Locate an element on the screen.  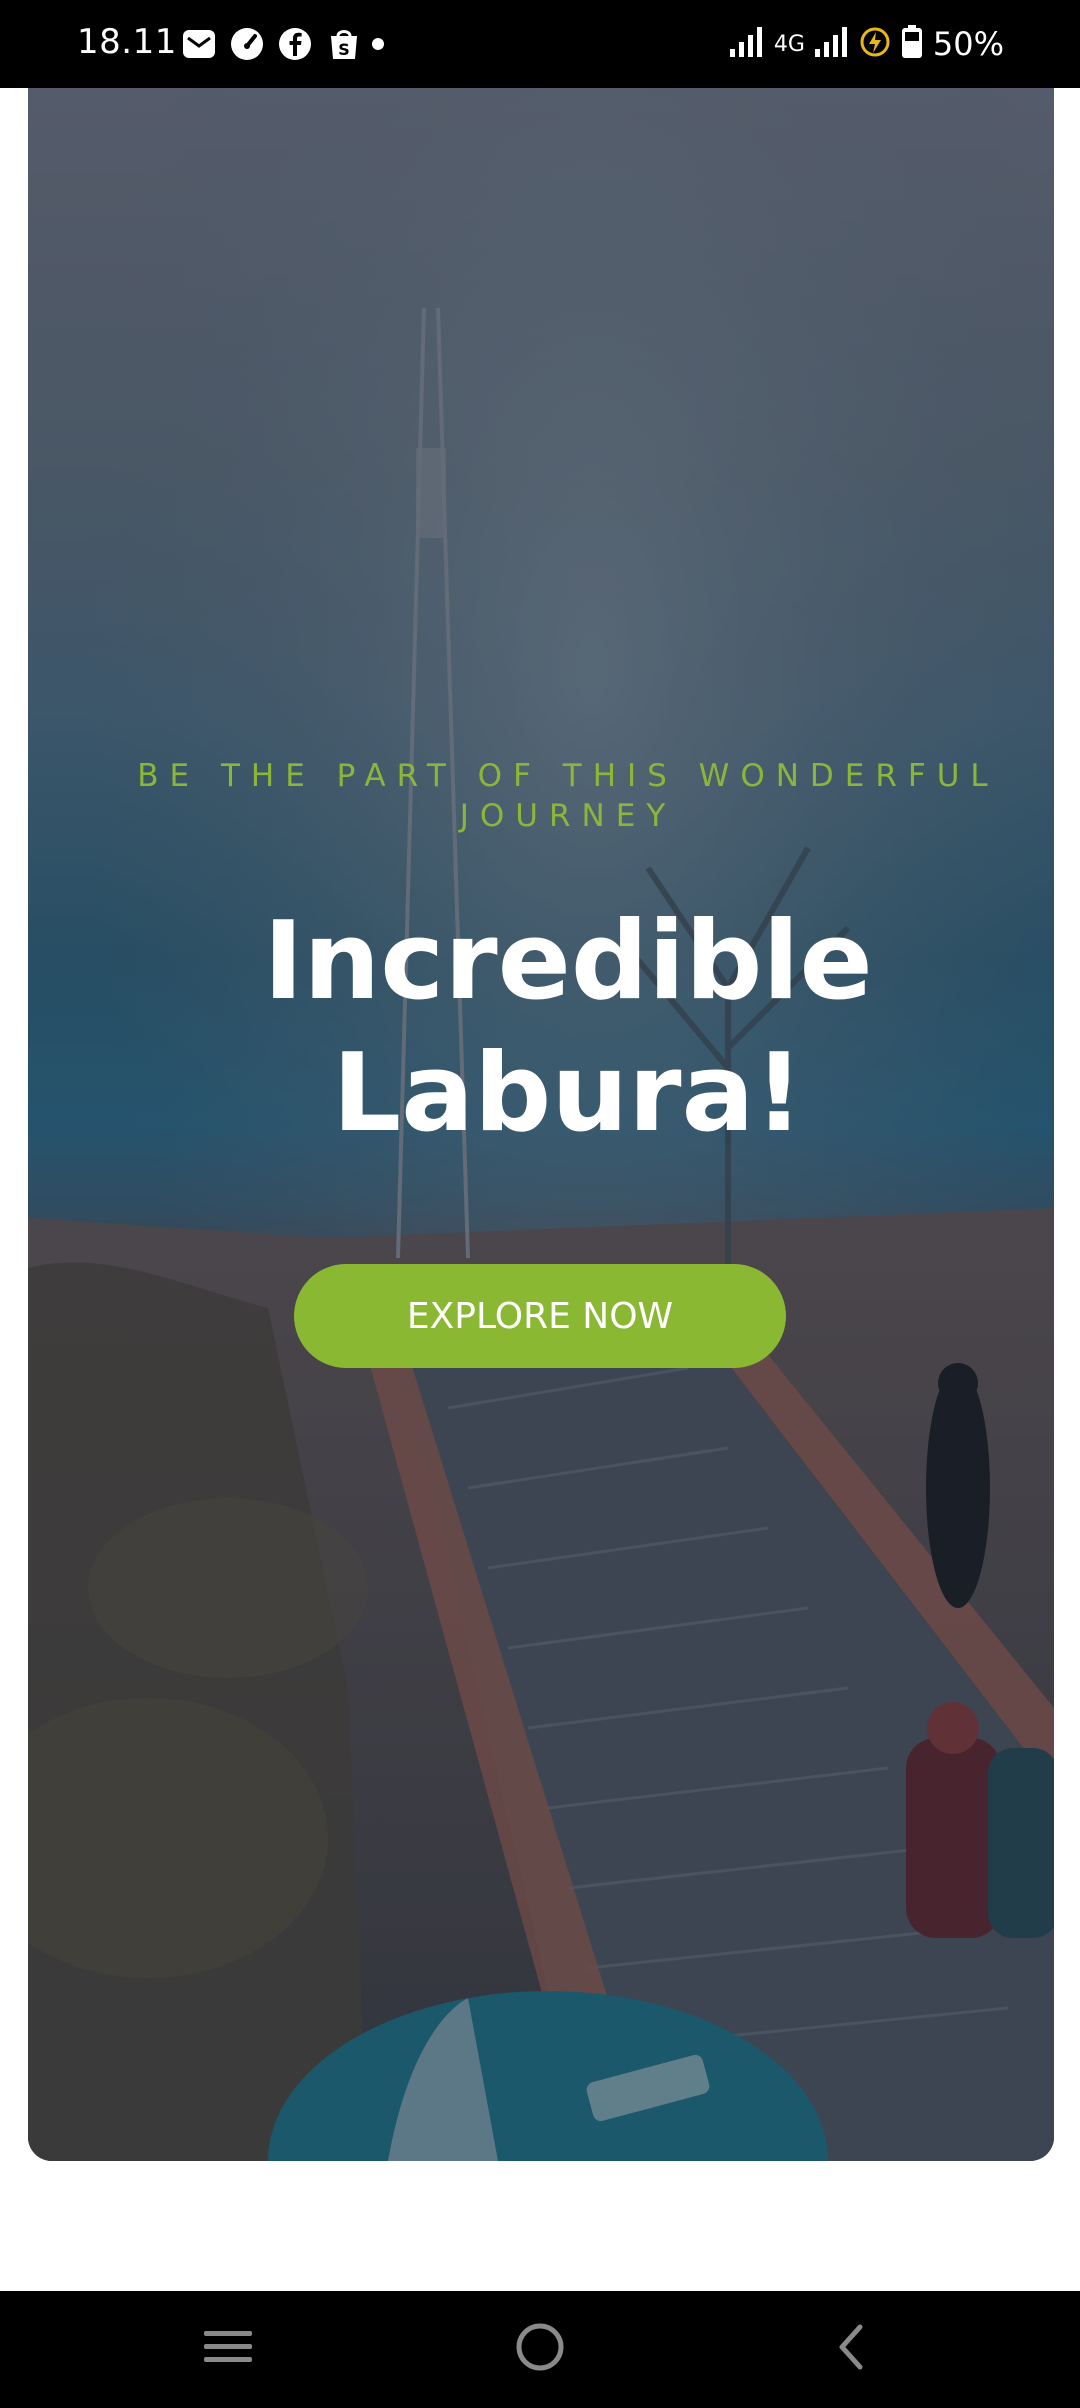
menu-icon is located at coordinates (228, 2349).